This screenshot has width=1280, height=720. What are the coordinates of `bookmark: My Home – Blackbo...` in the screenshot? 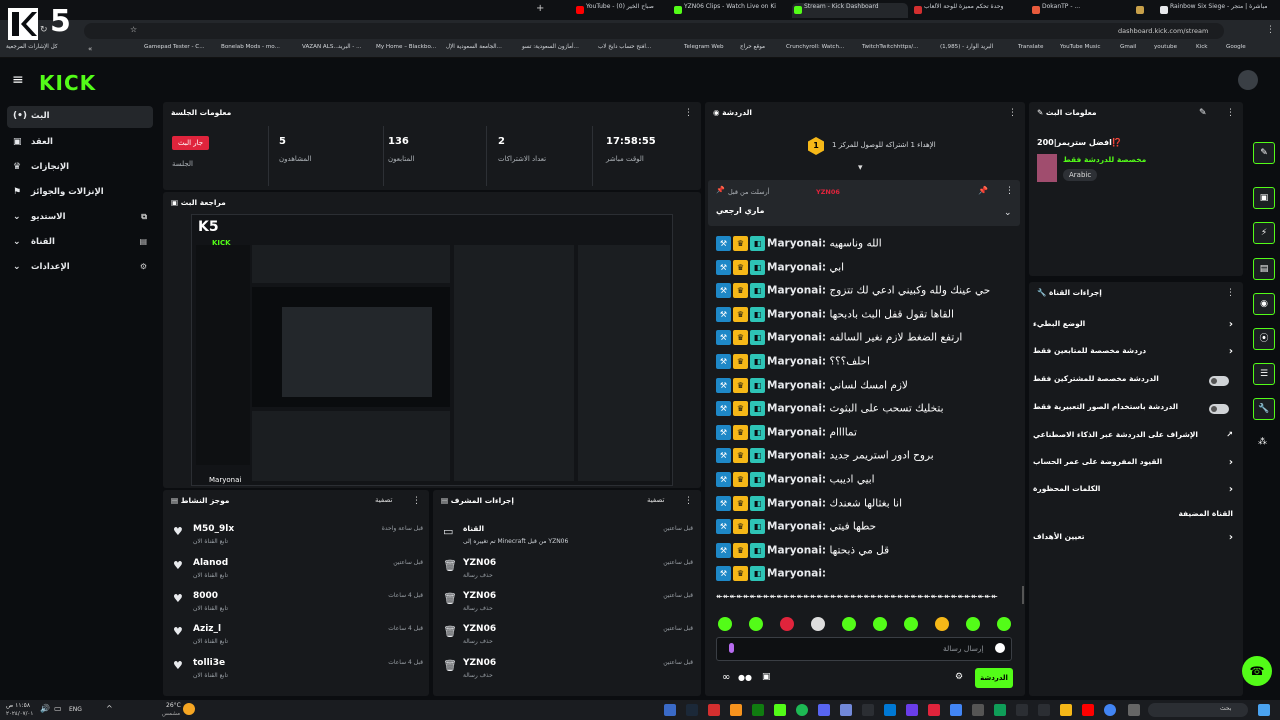 It's located at (406, 47).